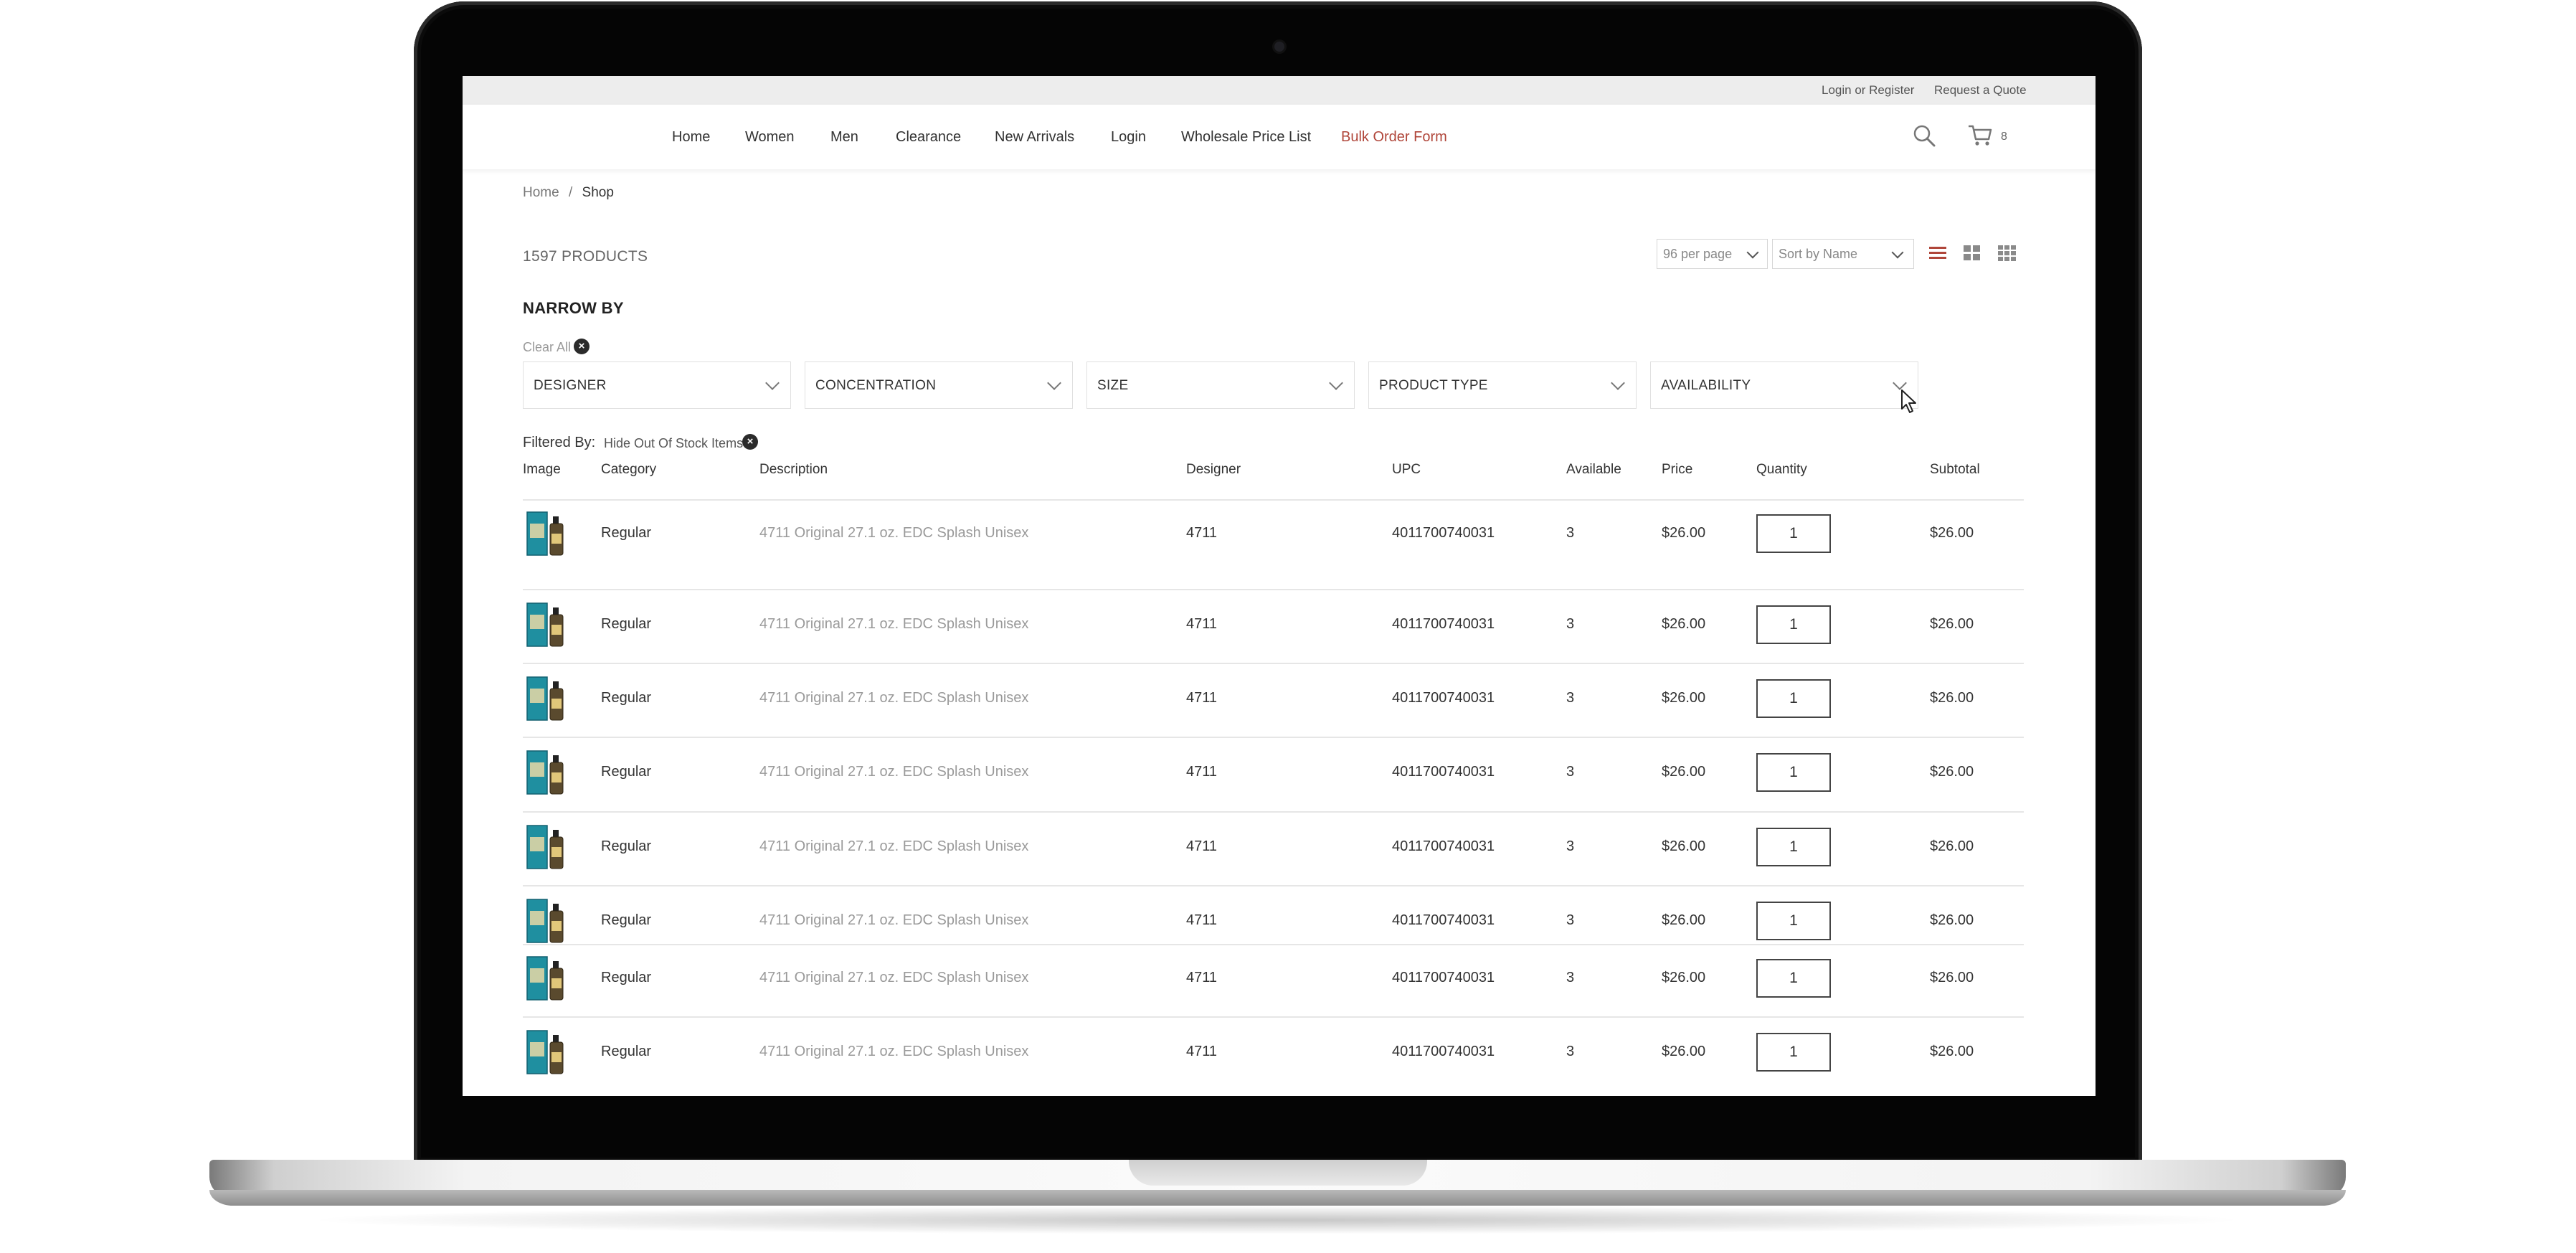 Image resolution: width=2576 pixels, height=1253 pixels. Describe the element at coordinates (598, 193) in the screenshot. I see `breadcrumb-current: Shop` at that location.